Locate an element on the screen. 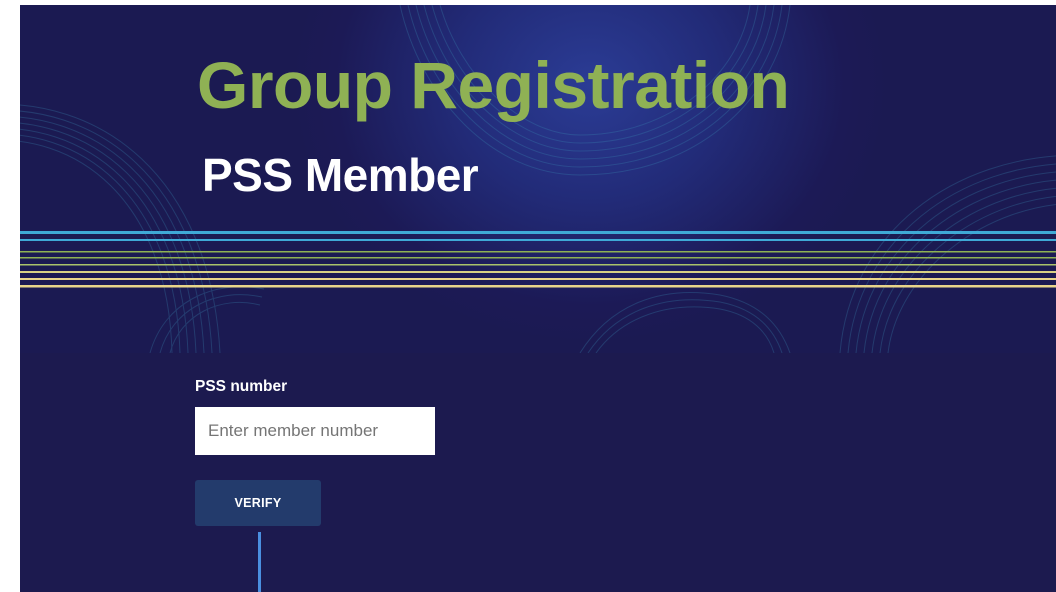  stripe-band is located at coordinates (538, 259).